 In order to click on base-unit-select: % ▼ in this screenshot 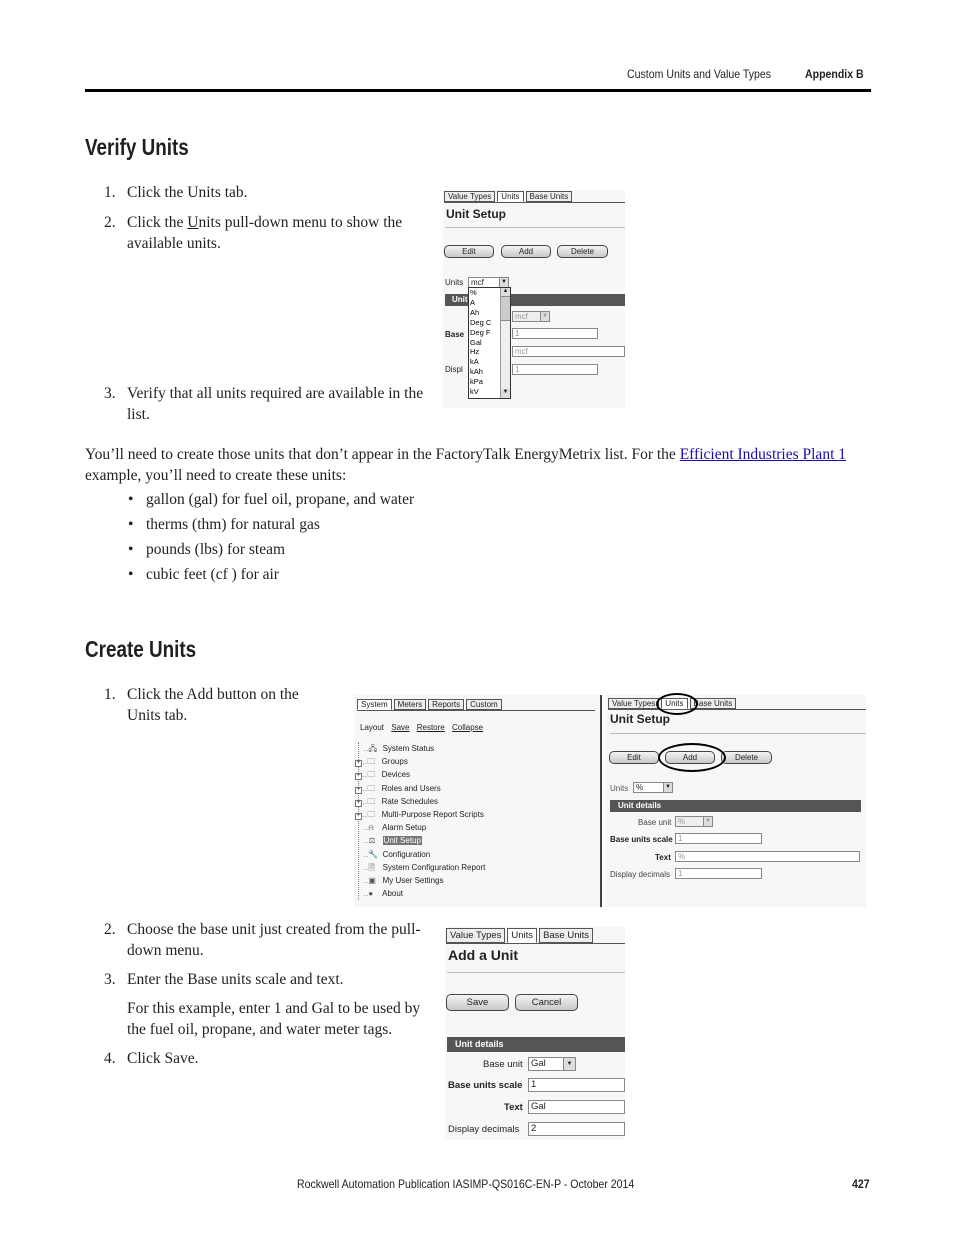, I will do `click(694, 821)`.